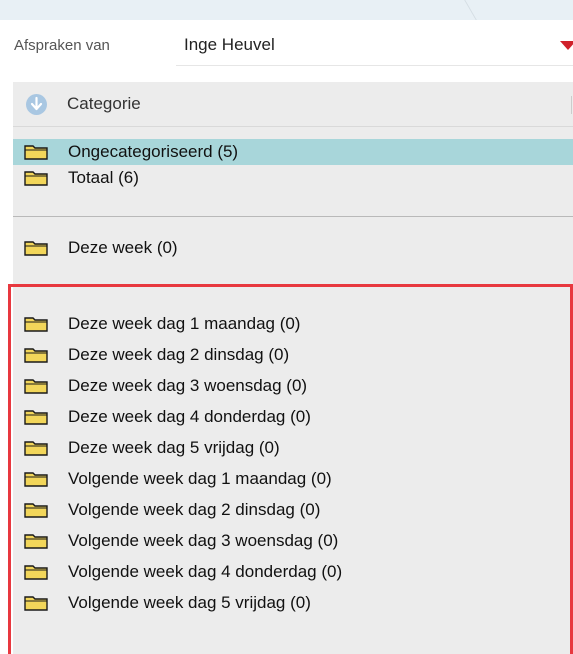 The height and width of the screenshot is (654, 573). I want to click on list-item-label: Totaal (6), so click(103, 177).